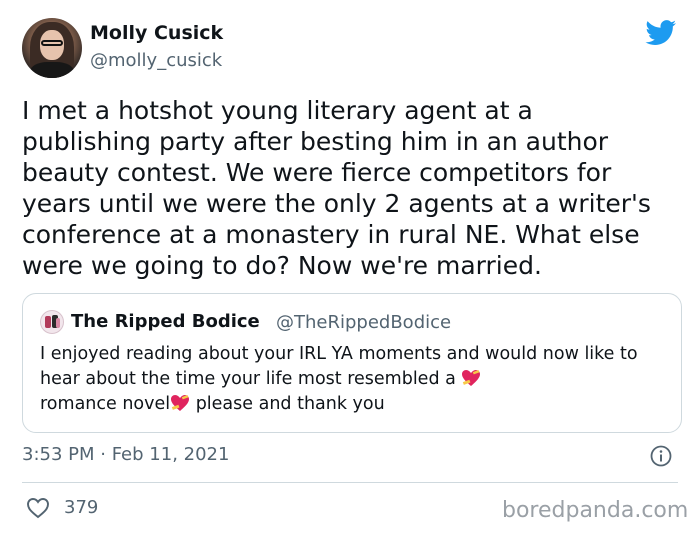 Image resolution: width=700 pixels, height=535 pixels. Describe the element at coordinates (125, 454) in the screenshot. I see `tweet-timestamp: 3:53 PM · Feb 11, 2021` at that location.